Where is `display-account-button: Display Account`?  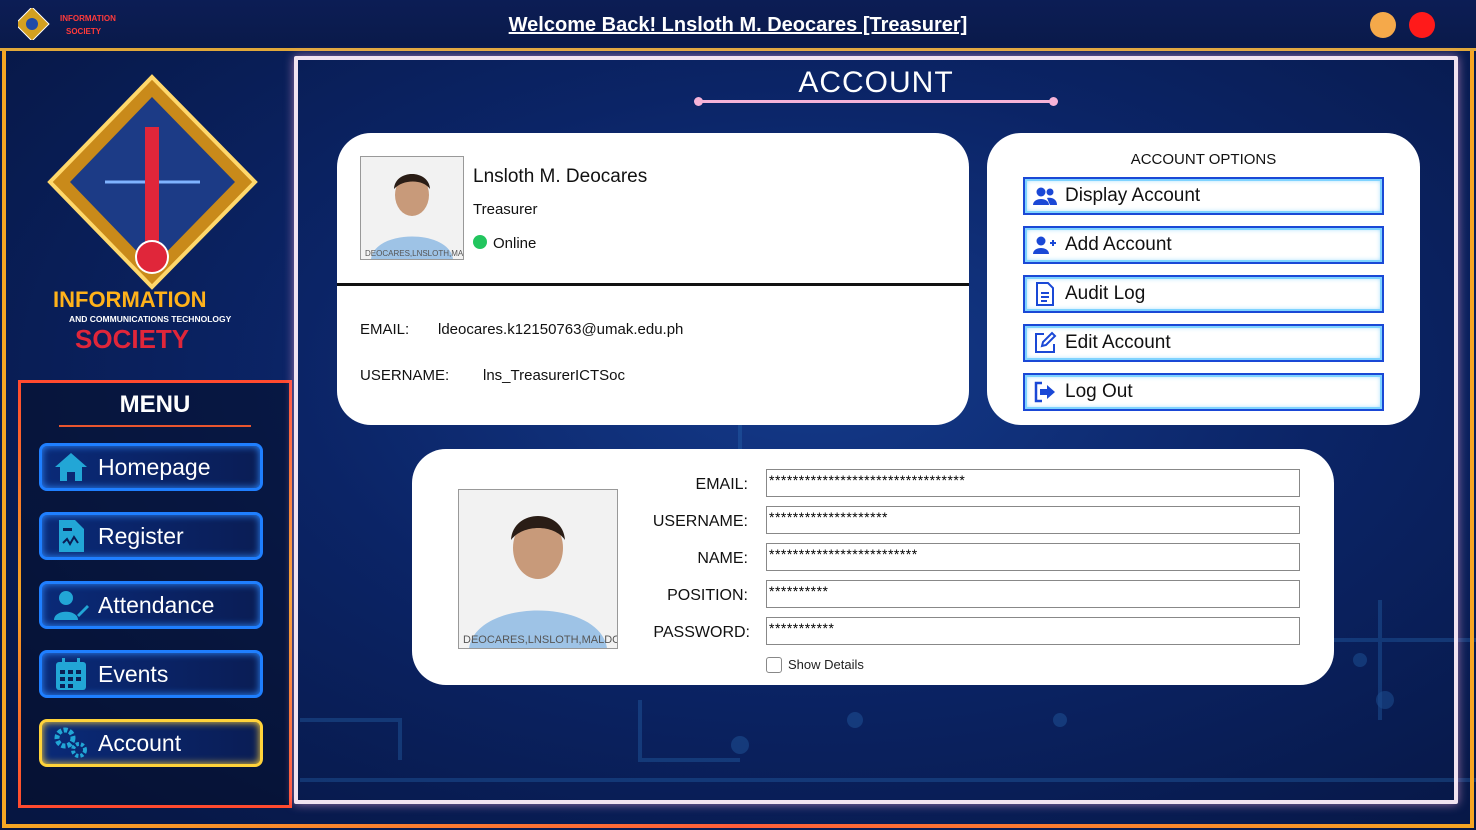 display-account-button: Display Account is located at coordinates (1203, 196).